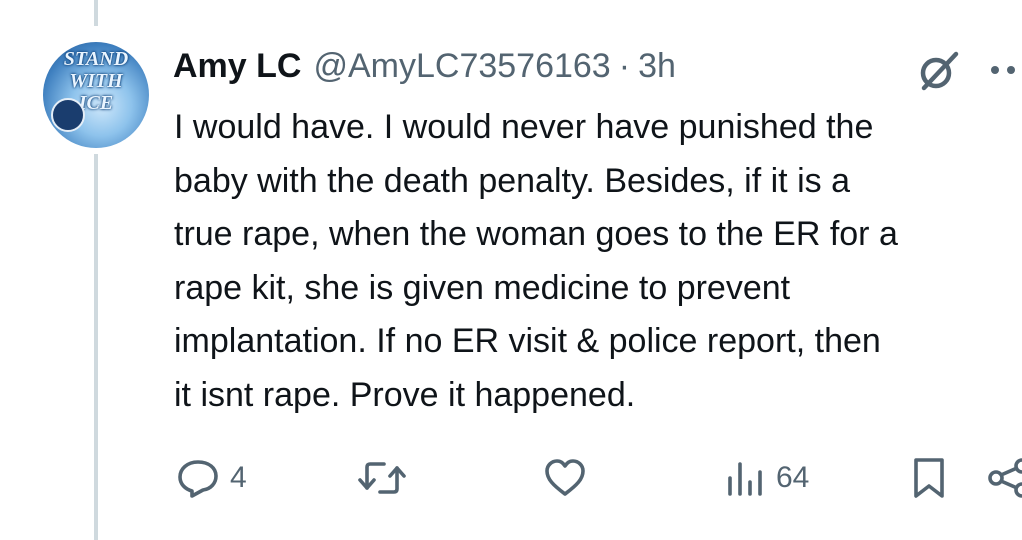 This screenshot has height=540, width=1022. Describe the element at coordinates (382, 478) in the screenshot. I see `repost-icon` at that location.